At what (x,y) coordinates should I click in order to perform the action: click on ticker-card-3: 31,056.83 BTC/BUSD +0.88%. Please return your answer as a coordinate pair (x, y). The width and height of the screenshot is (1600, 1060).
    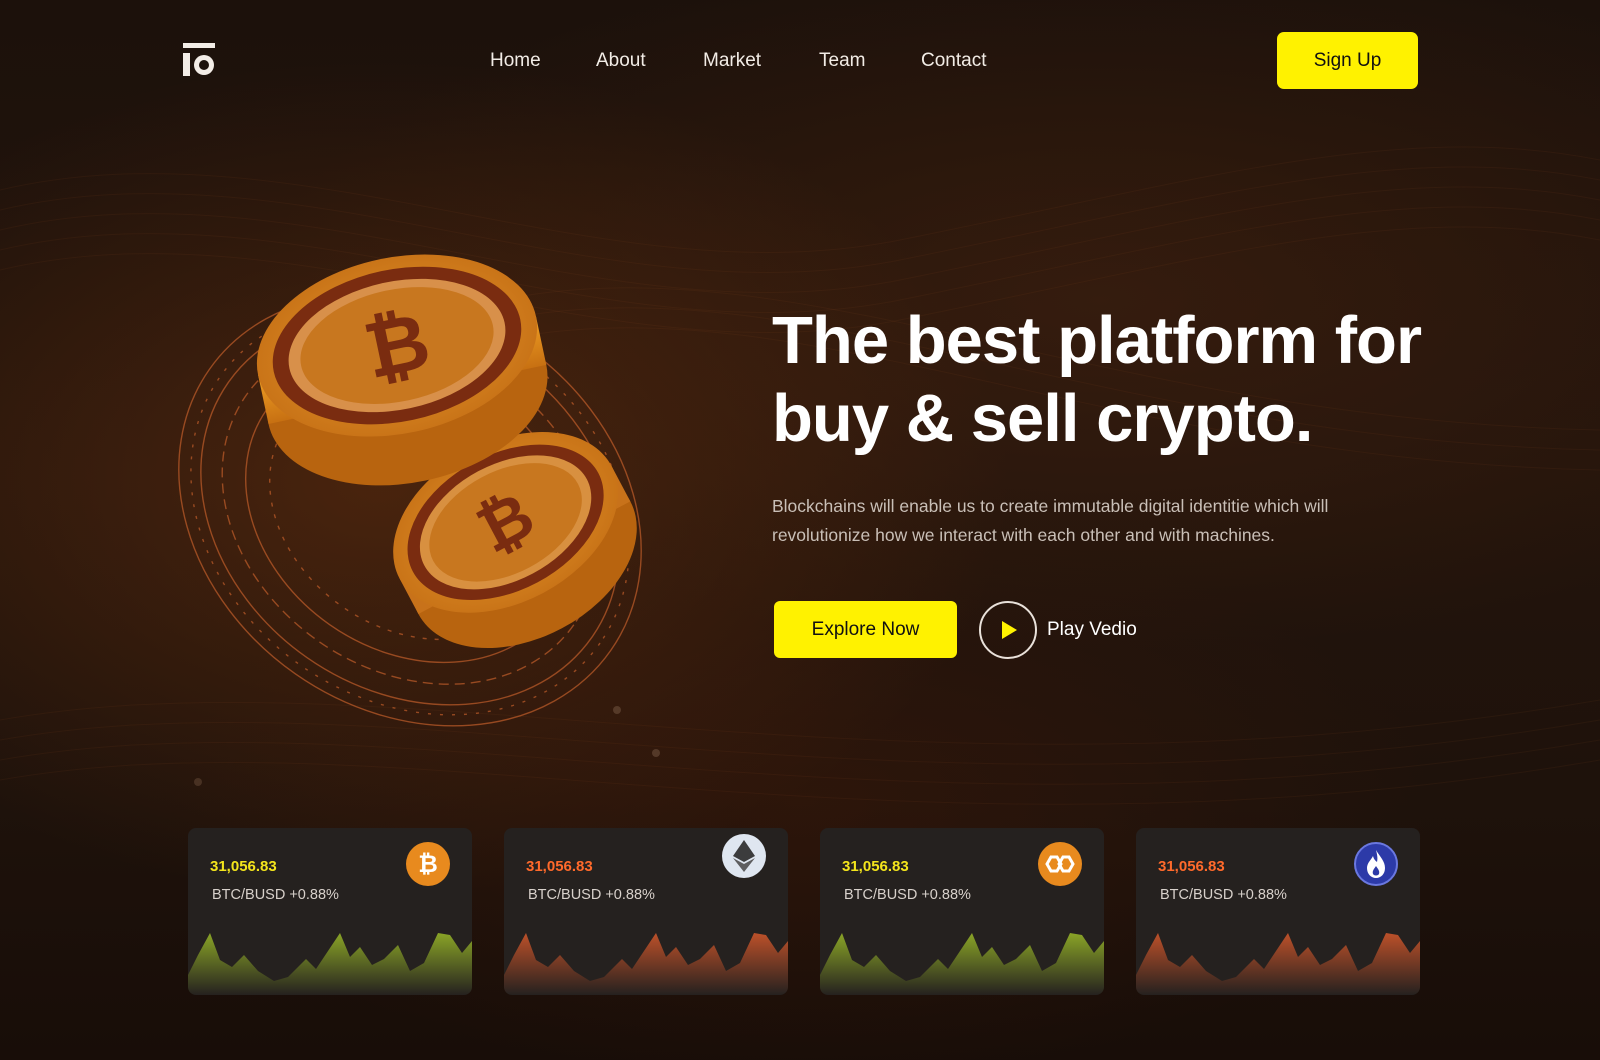
    Looking at the image, I should click on (962, 911).